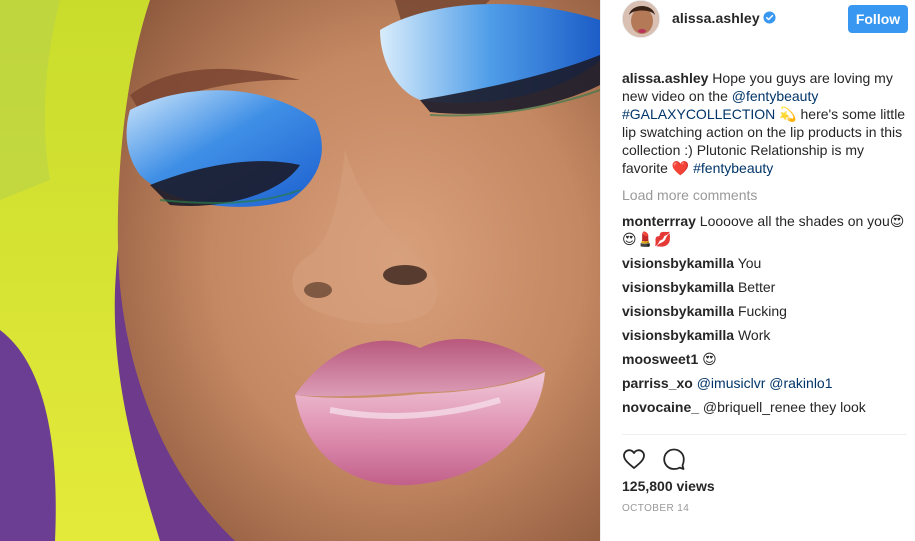  I want to click on caption-mention: @fentybeauty, so click(775, 96).